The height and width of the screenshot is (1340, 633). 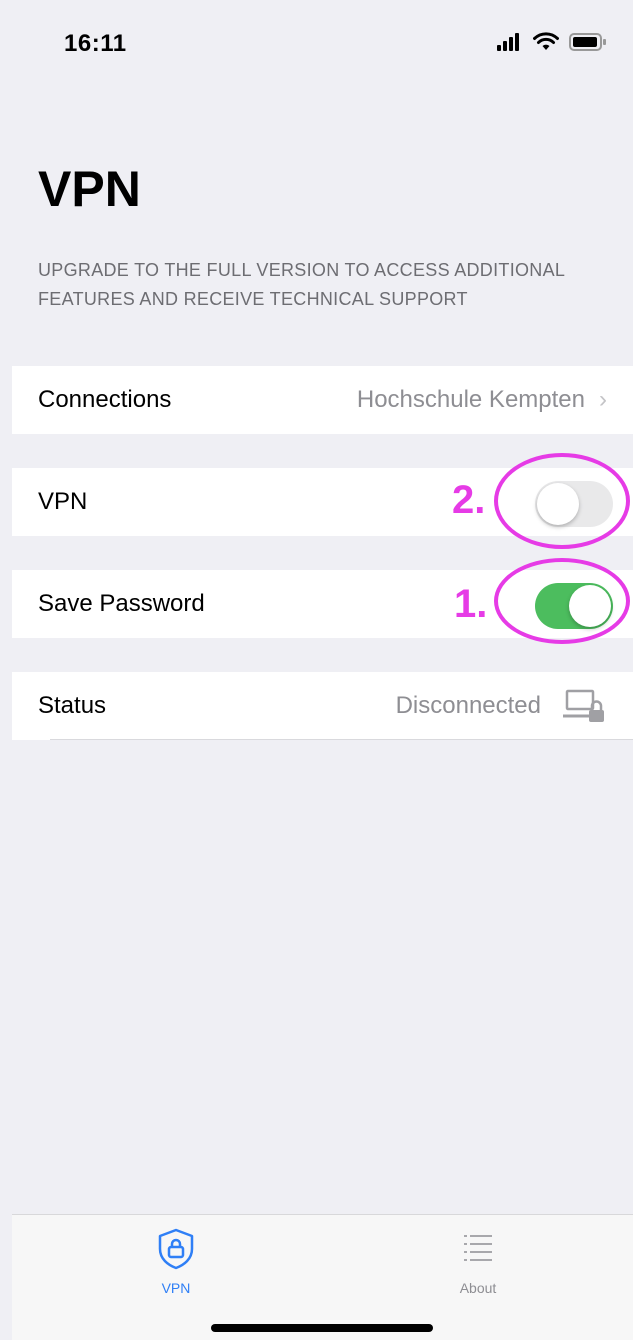 I want to click on chevron-right-icon: ›, so click(x=603, y=399).